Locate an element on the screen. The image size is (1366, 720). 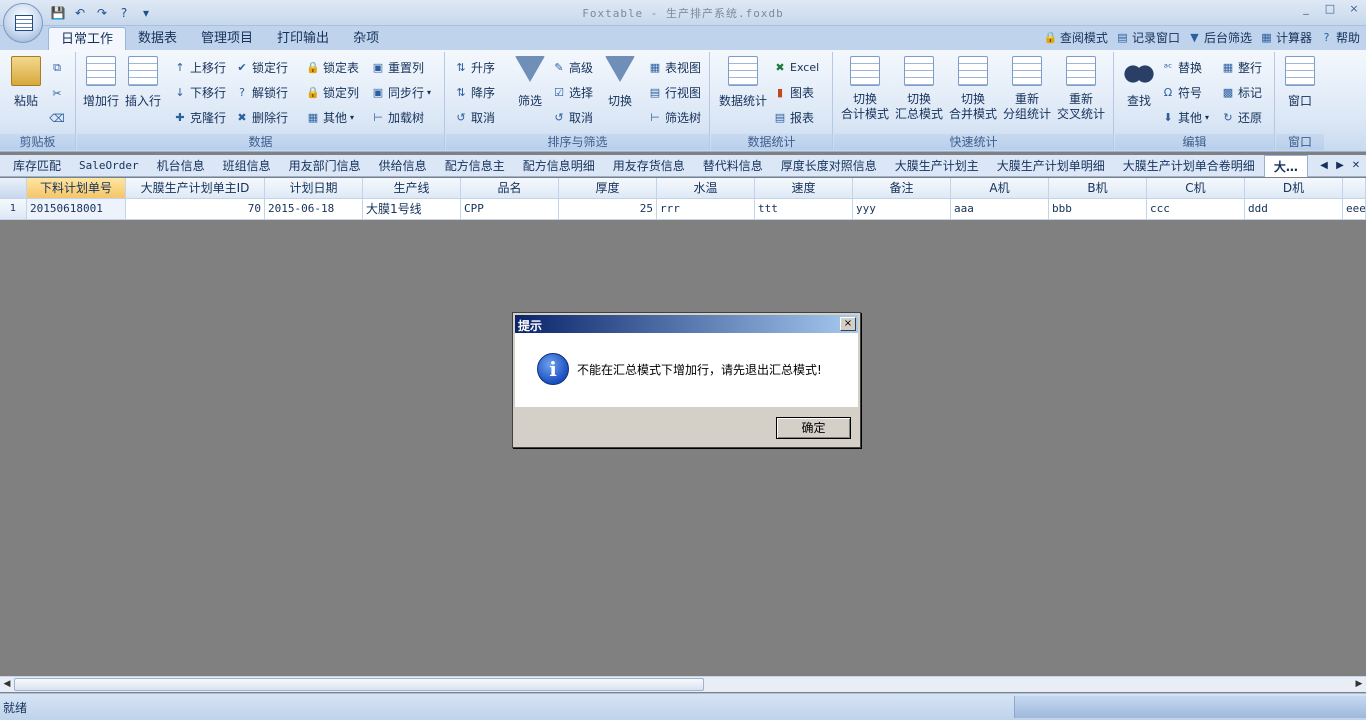
unlock-row-button: ? 解锁行 is located at coordinates (261, 92).